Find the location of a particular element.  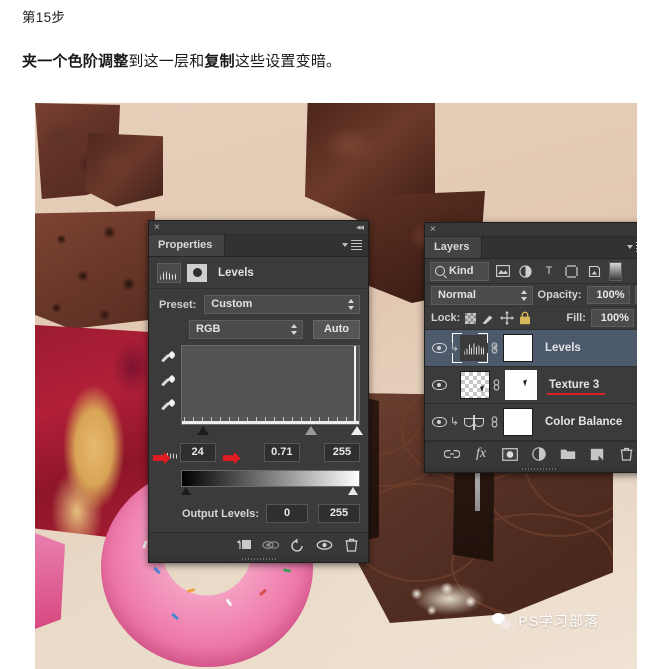

channel-dropdown: RGB is located at coordinates (246, 329).